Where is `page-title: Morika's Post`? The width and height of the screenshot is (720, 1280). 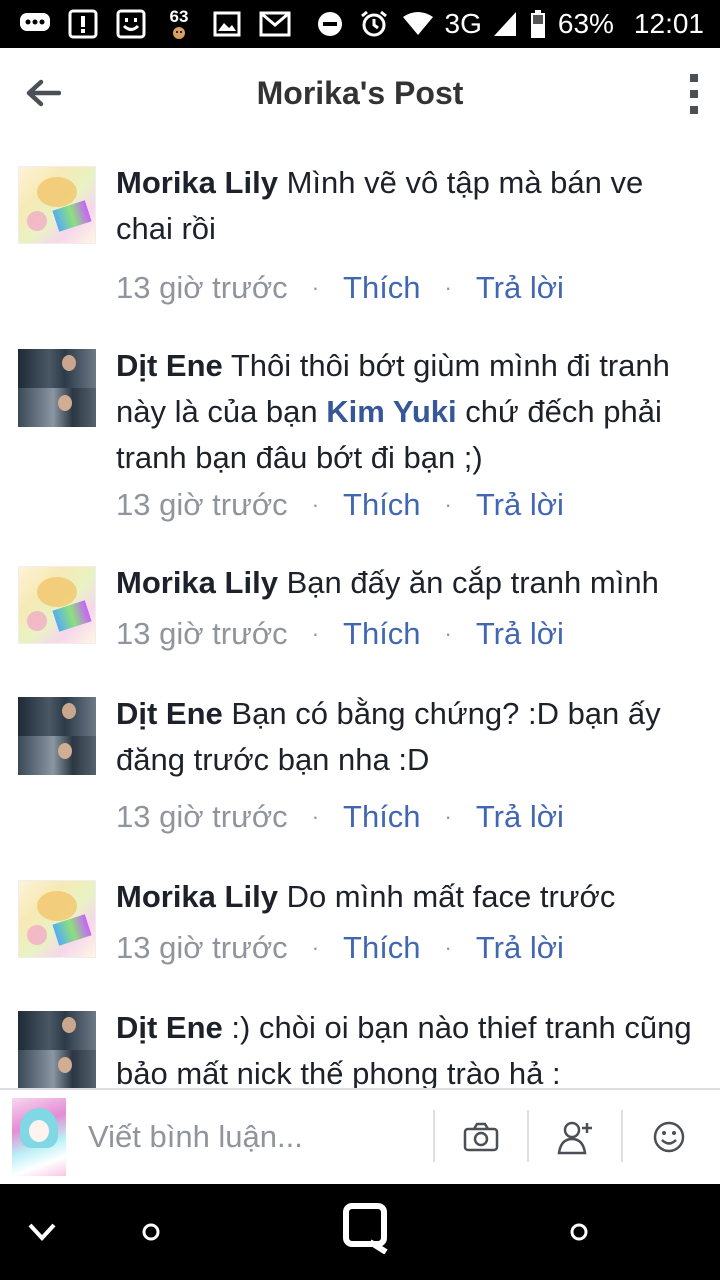
page-title: Morika's Post is located at coordinates (360, 92).